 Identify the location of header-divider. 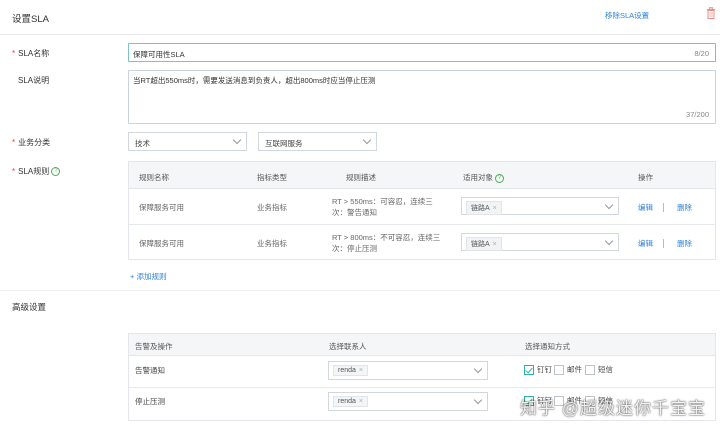
(360, 34).